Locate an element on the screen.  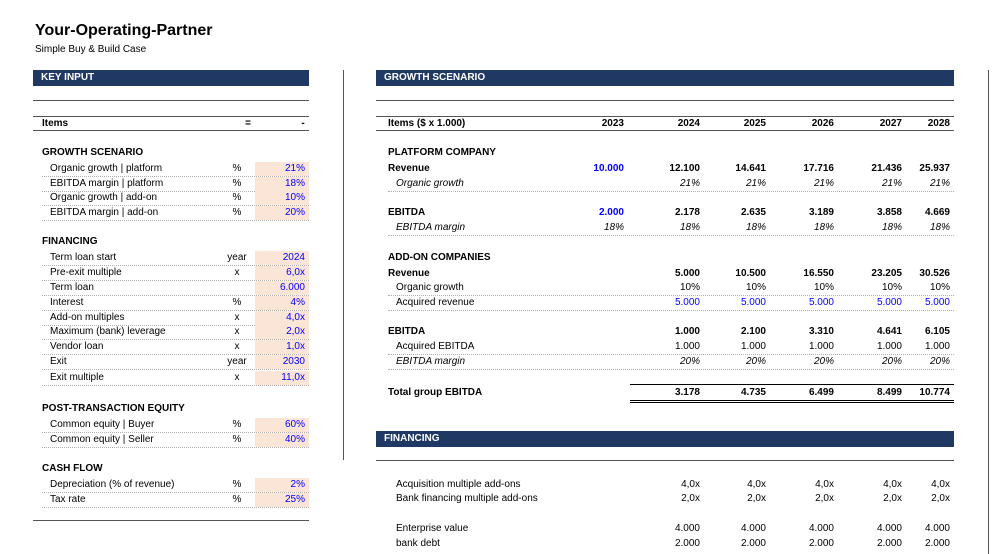
cell-2026: 6.499 is located at coordinates (821, 392).